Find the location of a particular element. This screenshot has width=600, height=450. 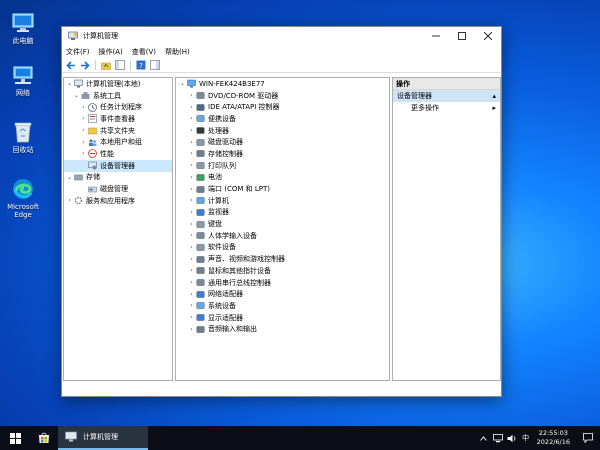

device-category-row: › 电池 is located at coordinates (282, 178).